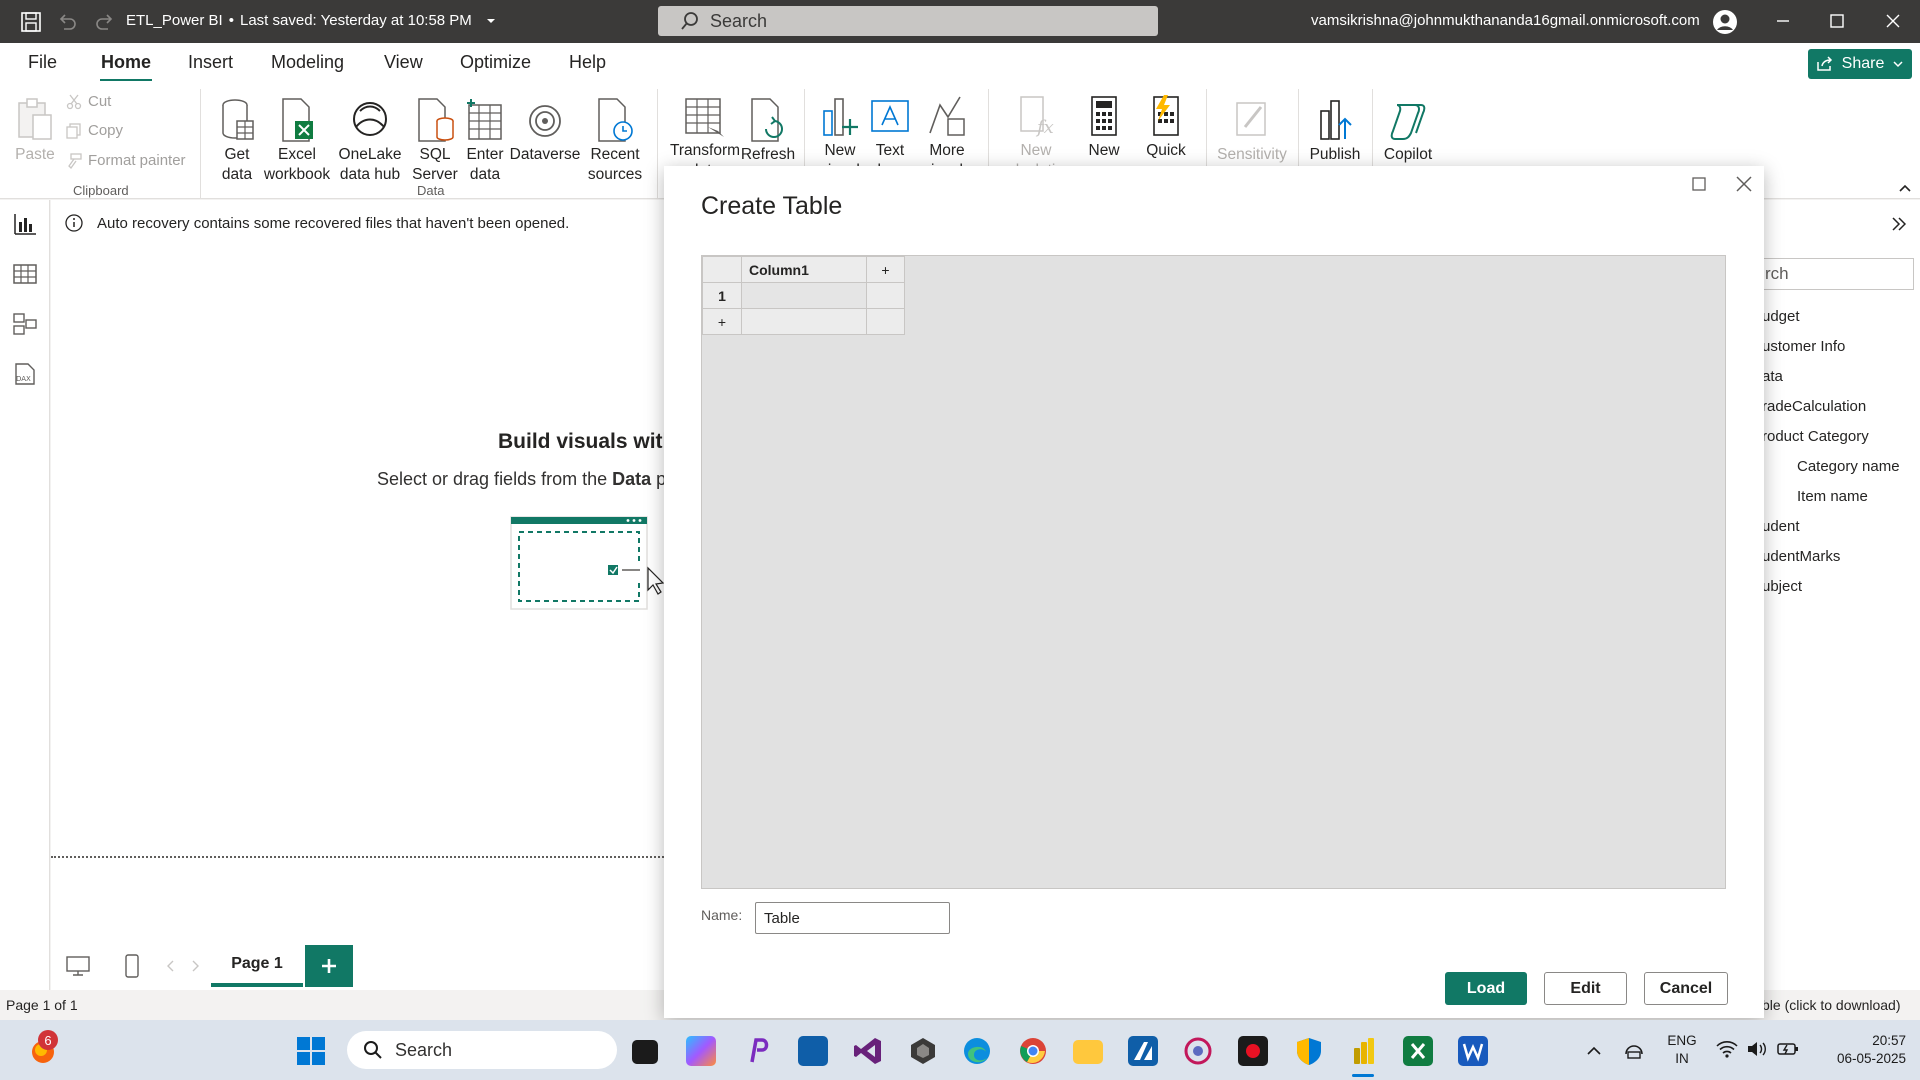  What do you see at coordinates (722, 321) in the screenshot?
I see `add-row-button: +` at bounding box center [722, 321].